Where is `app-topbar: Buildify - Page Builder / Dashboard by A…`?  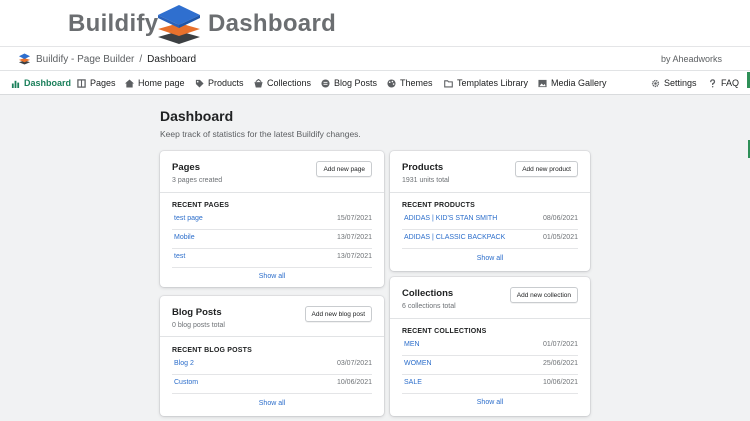
app-topbar: Buildify - Page Builder / Dashboard by A… is located at coordinates (375, 58).